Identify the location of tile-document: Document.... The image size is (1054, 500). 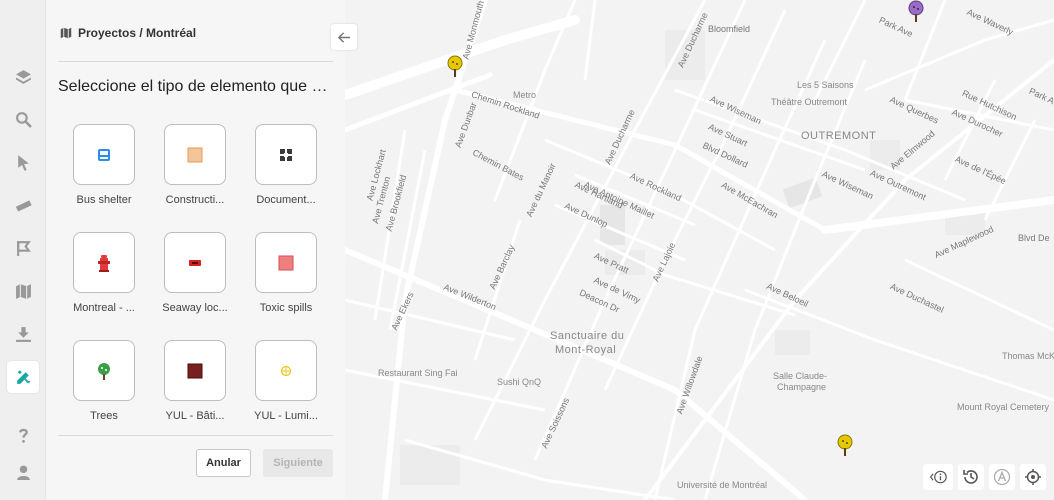
(286, 165).